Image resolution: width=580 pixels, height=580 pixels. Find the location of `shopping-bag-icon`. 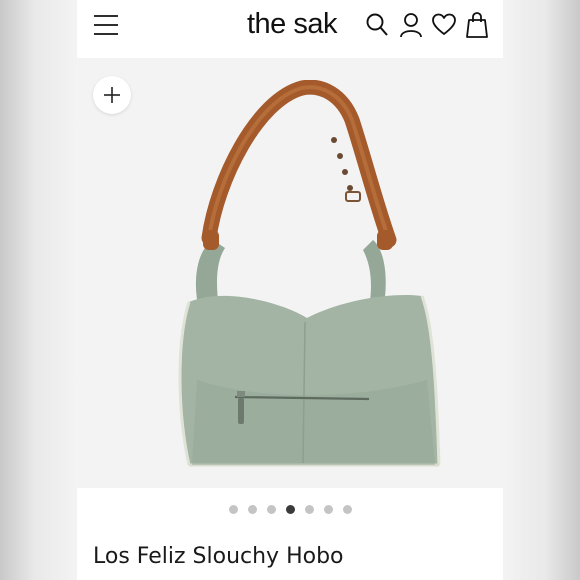

shopping-bag-icon is located at coordinates (477, 25).